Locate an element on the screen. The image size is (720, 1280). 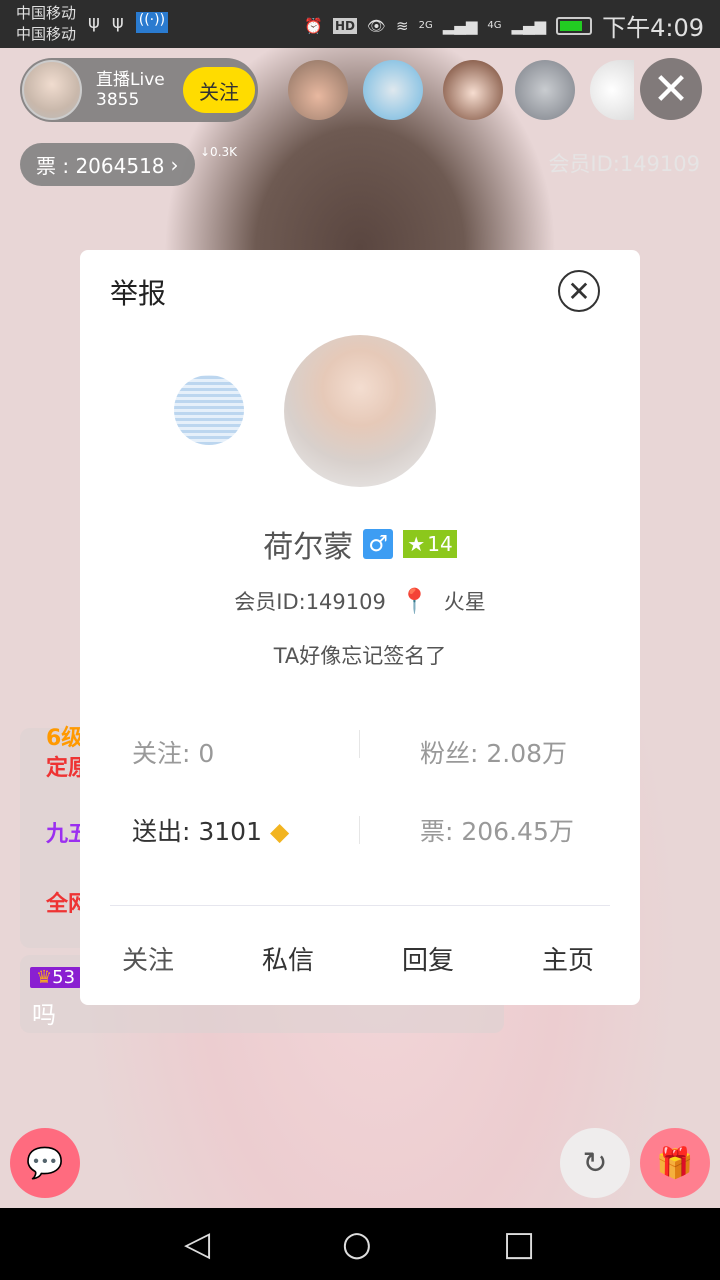
chevron-right-icon: › is located at coordinates (174, 164).